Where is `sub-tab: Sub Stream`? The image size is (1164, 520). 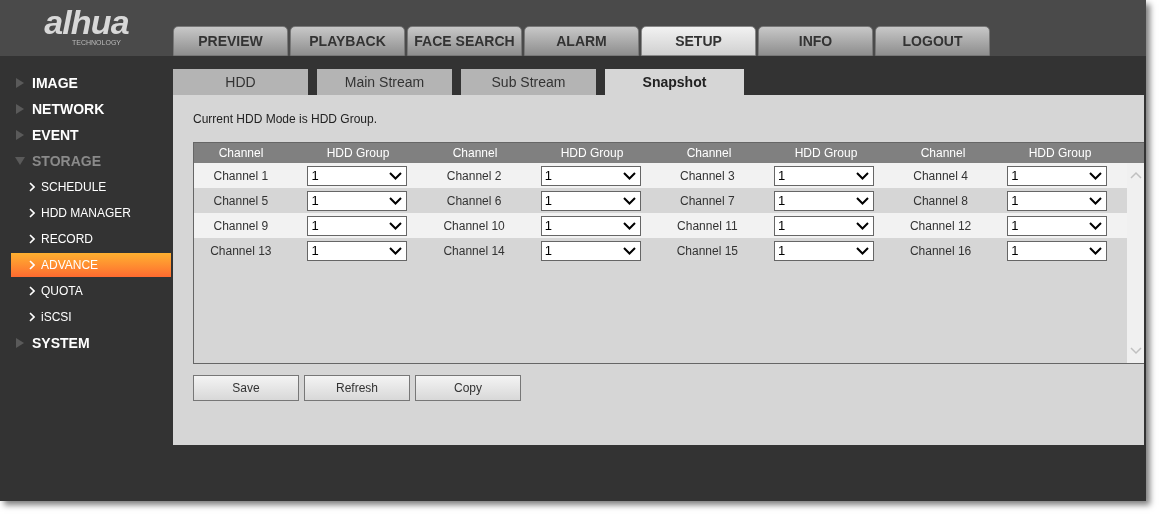
sub-tab: Sub Stream is located at coordinates (528, 82).